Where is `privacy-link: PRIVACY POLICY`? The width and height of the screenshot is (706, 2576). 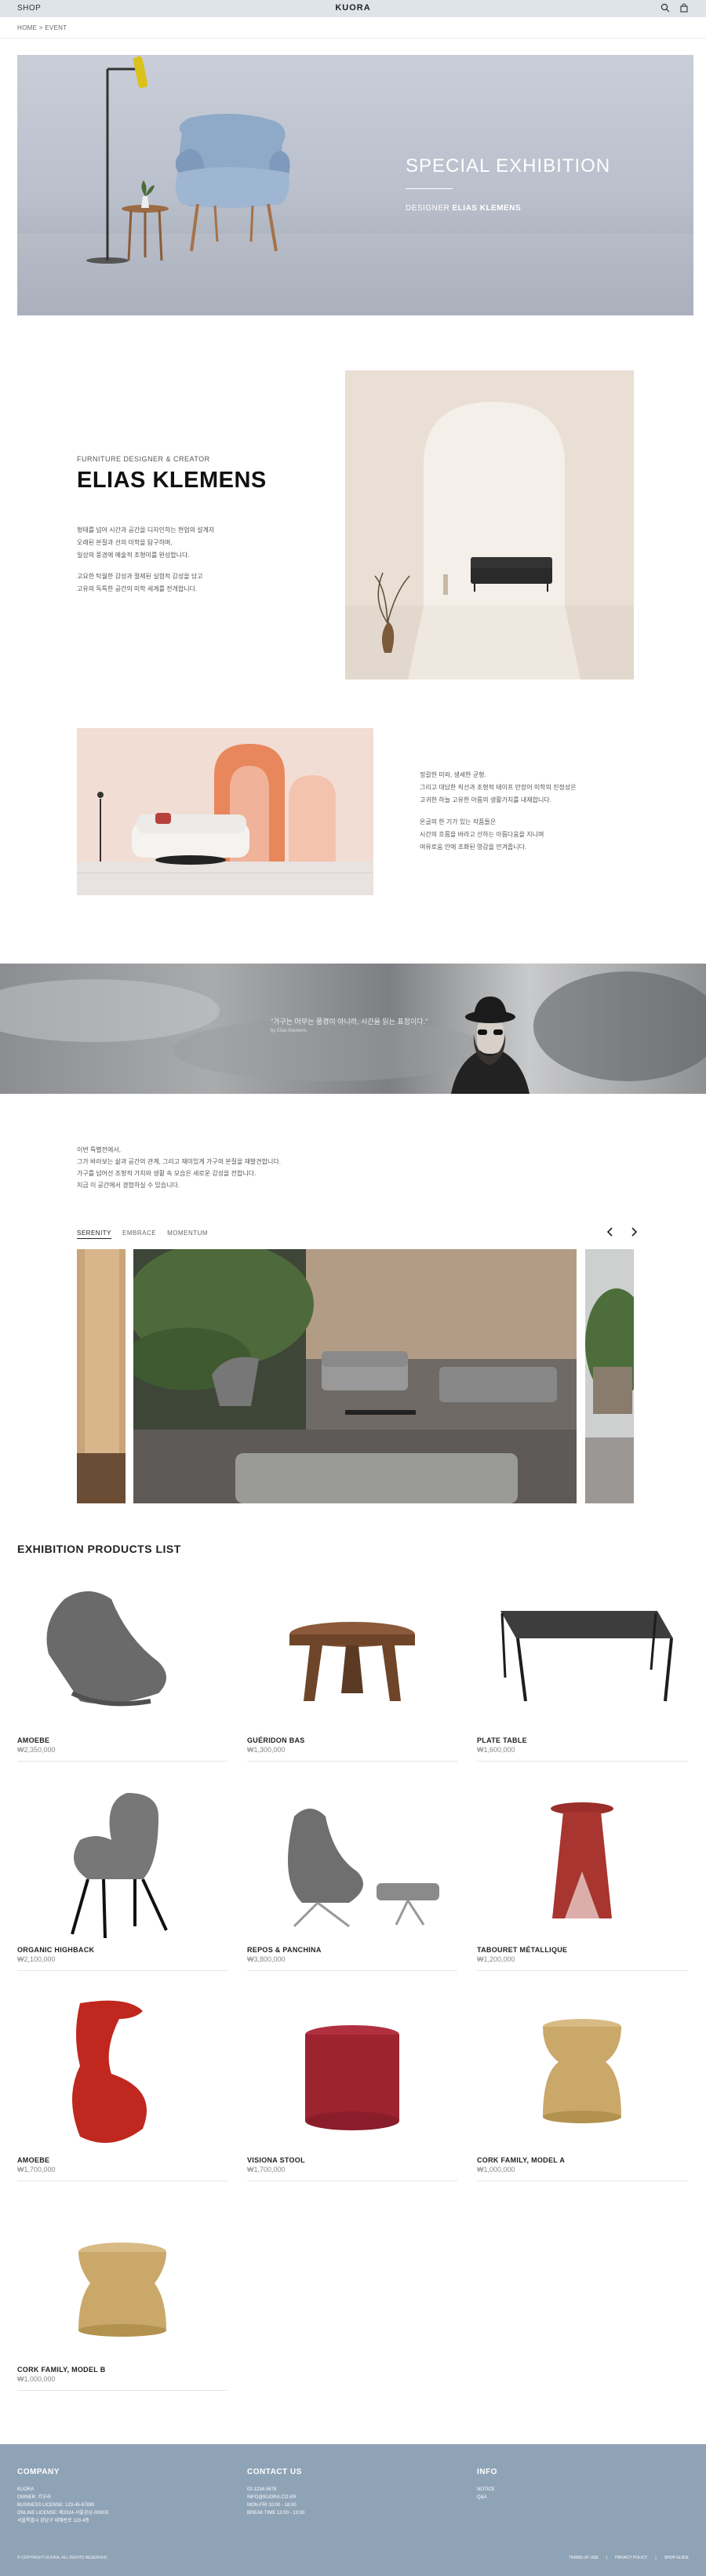
privacy-link: PRIVACY POLICY is located at coordinates (631, 2558).